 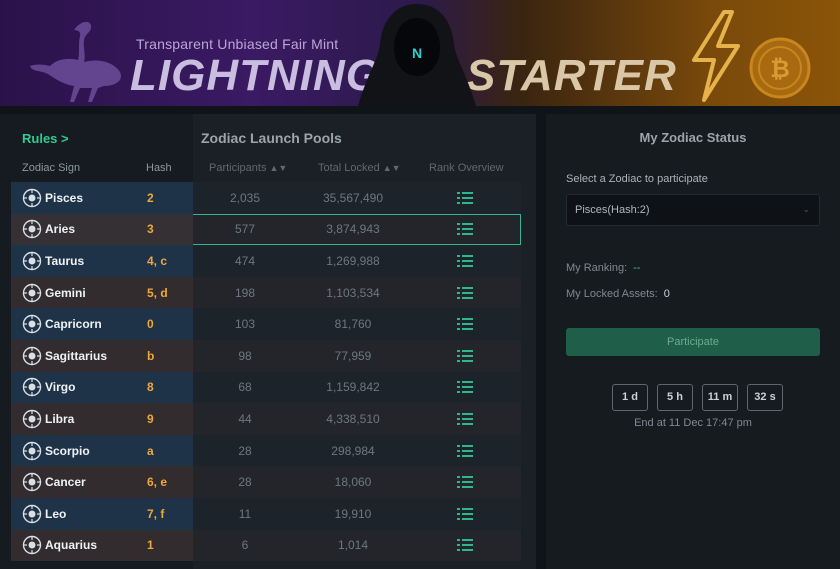 I want to click on my-ranking: My Ranking: --, so click(x=603, y=268).